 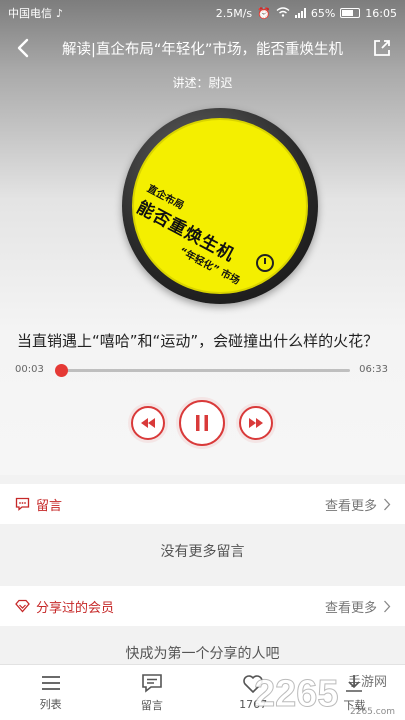 What do you see at coordinates (381, 13) in the screenshot?
I see `clock-time: 16:05` at bounding box center [381, 13].